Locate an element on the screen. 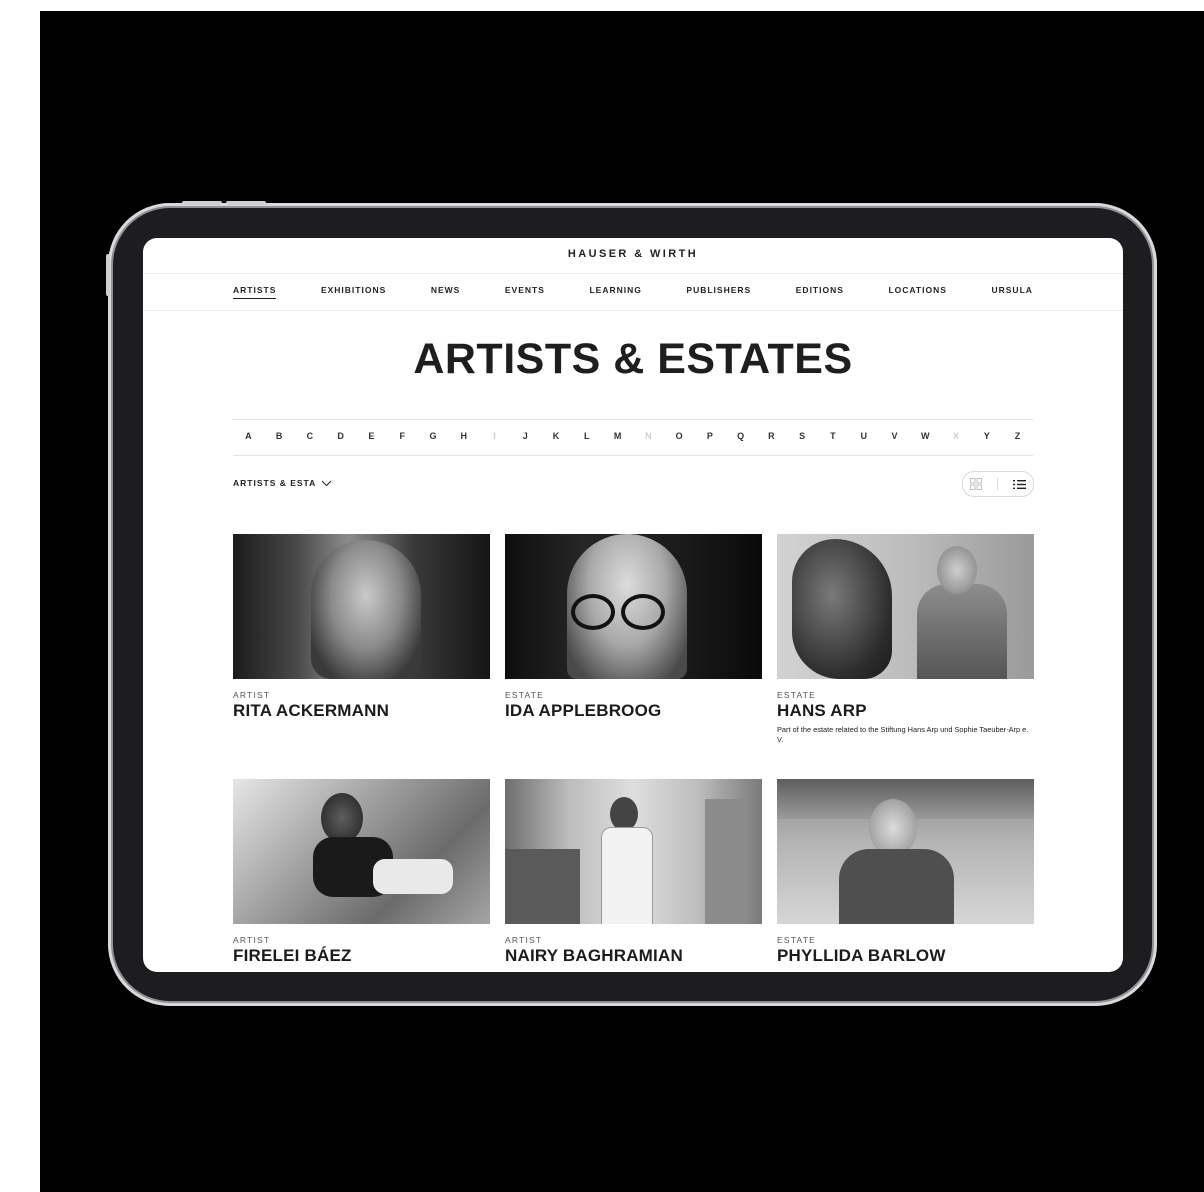 This screenshot has height=1192, width=1204. volume-down-button is located at coordinates (246, 203).